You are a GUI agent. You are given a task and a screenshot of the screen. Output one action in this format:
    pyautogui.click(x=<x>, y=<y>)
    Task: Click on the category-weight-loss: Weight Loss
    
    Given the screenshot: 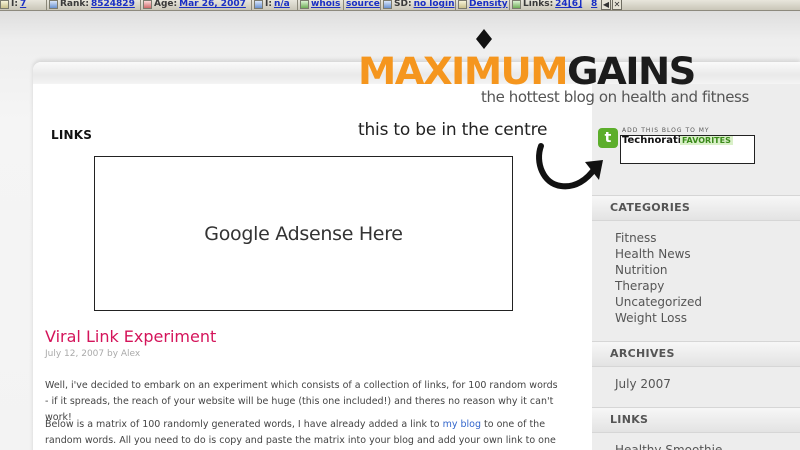 What is the action you would take?
    pyautogui.click(x=658, y=318)
    